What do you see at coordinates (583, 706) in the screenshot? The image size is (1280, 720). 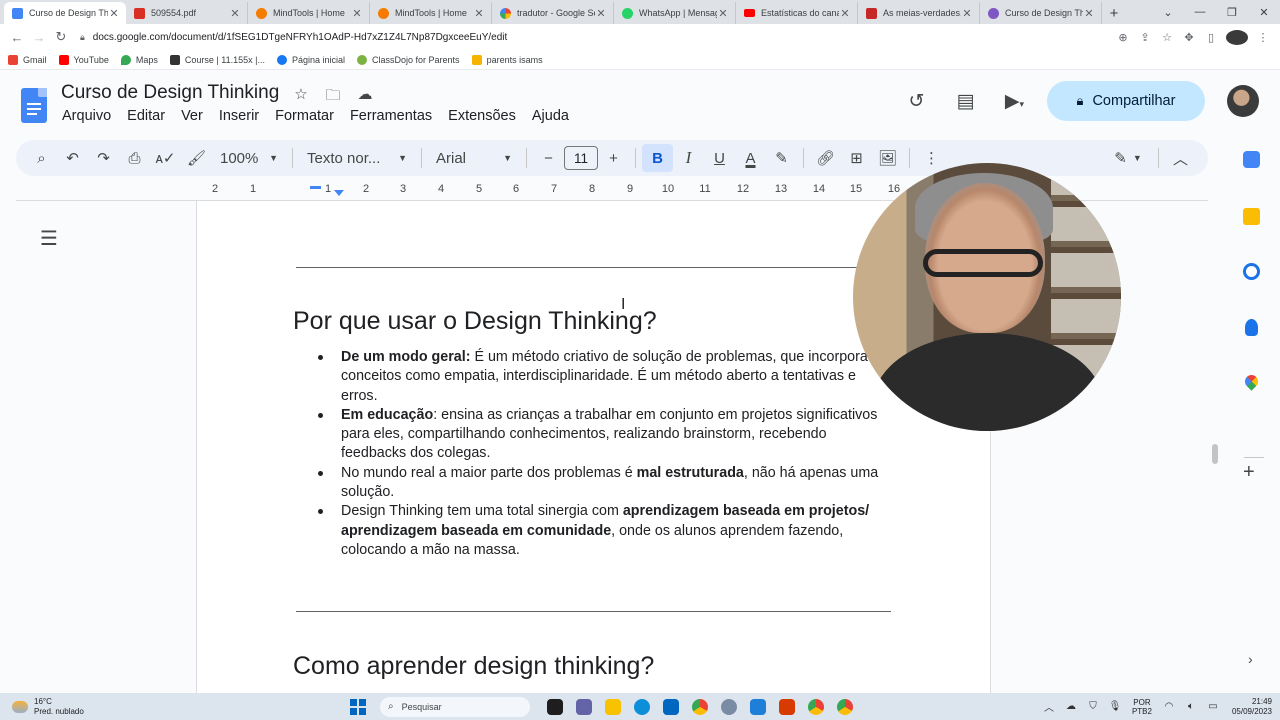 I see `teams-chat-icon` at bounding box center [583, 706].